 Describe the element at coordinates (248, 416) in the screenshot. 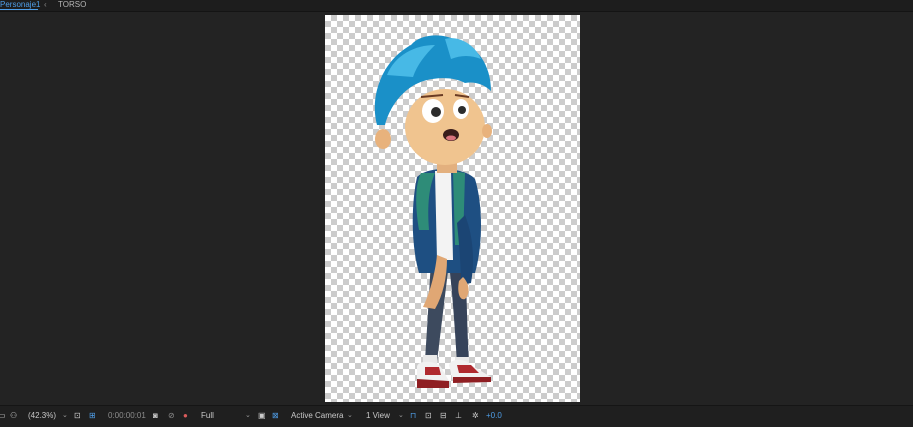

I see `resolution-dropdown-chevron-icon: ⌄` at that location.